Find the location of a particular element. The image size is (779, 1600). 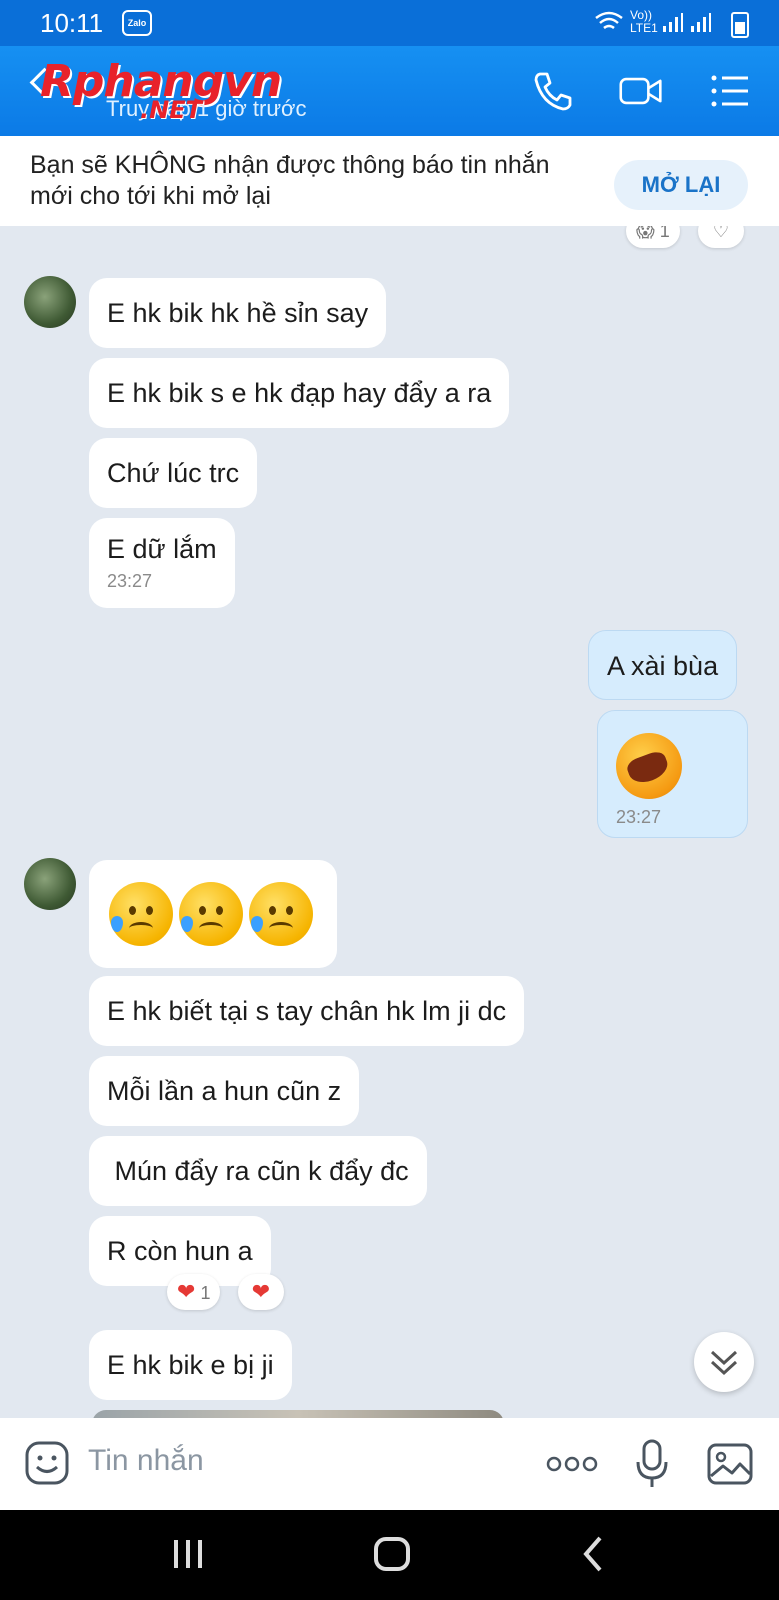

laughing-emoji-icon is located at coordinates (649, 766).